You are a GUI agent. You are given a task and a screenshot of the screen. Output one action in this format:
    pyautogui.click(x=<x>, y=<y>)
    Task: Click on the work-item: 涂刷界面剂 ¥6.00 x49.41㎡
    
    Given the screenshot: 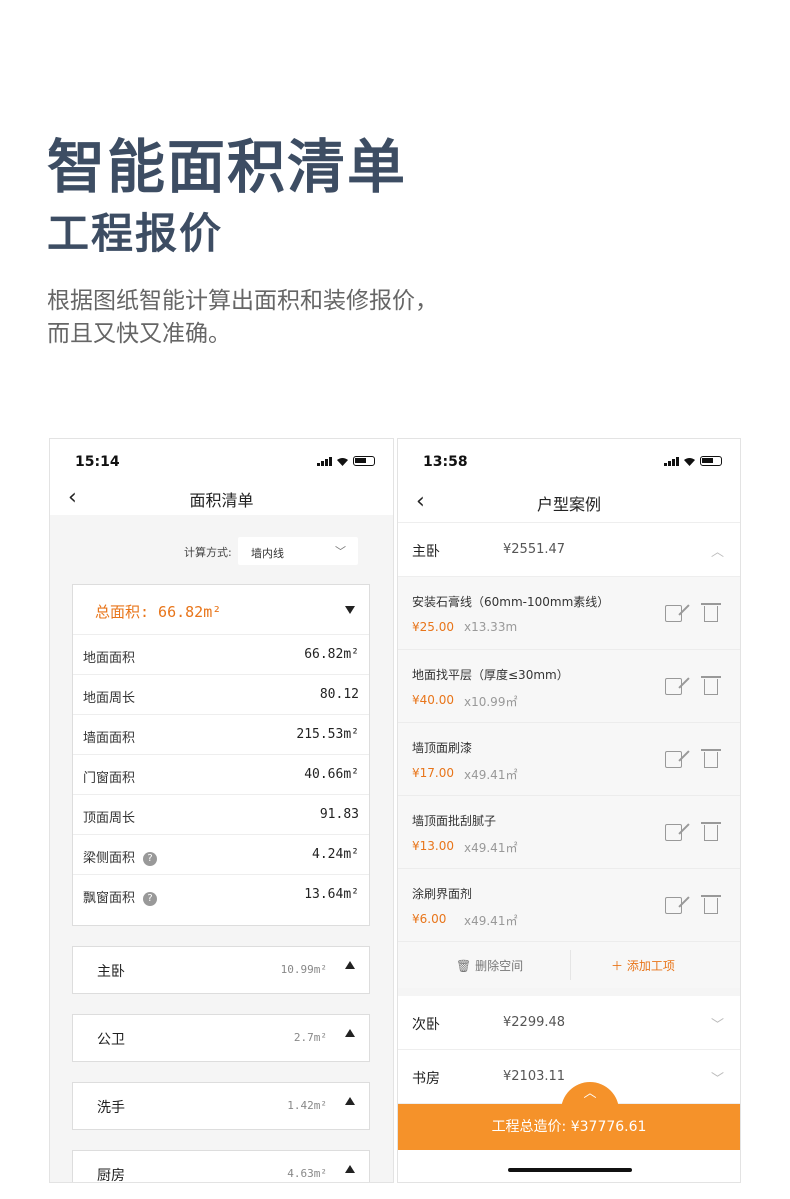 What is the action you would take?
    pyautogui.click(x=569, y=905)
    